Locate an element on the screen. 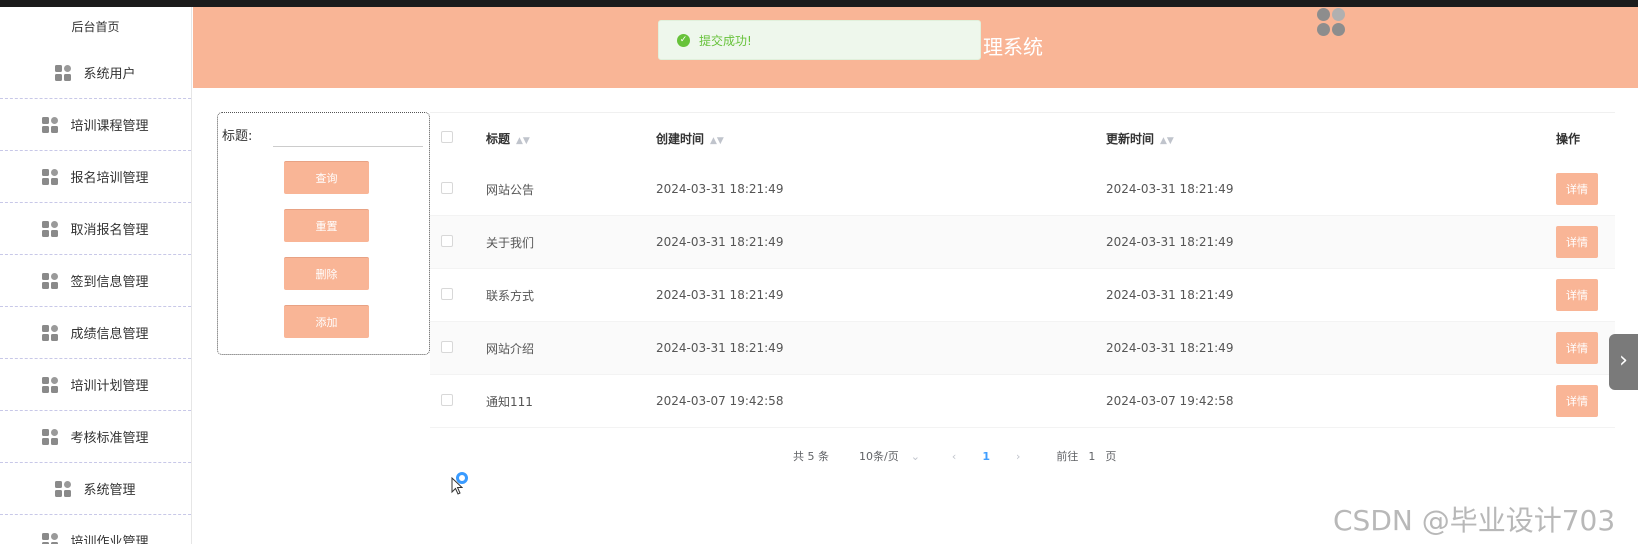 The width and height of the screenshot is (1638, 544). sidebar-item-cancel-signup: 取消报名管理 is located at coordinates (95, 229).